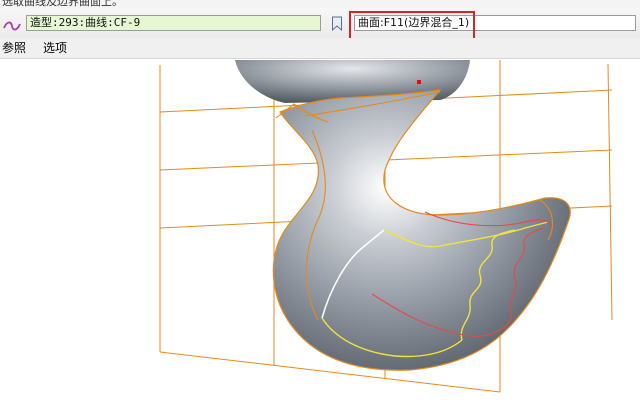  I want to click on dashboard-tabs: 参照 选项, so click(320, 48).